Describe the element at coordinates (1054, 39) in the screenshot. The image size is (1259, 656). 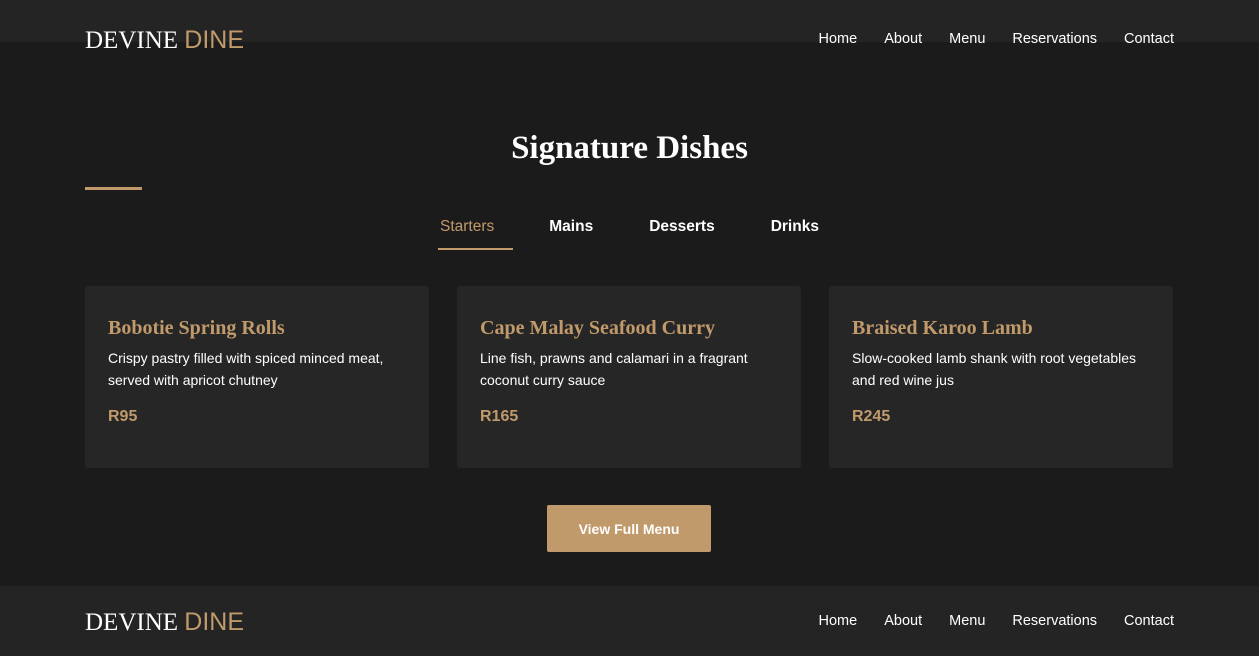
I see `nav-reservations: Reservations` at that location.